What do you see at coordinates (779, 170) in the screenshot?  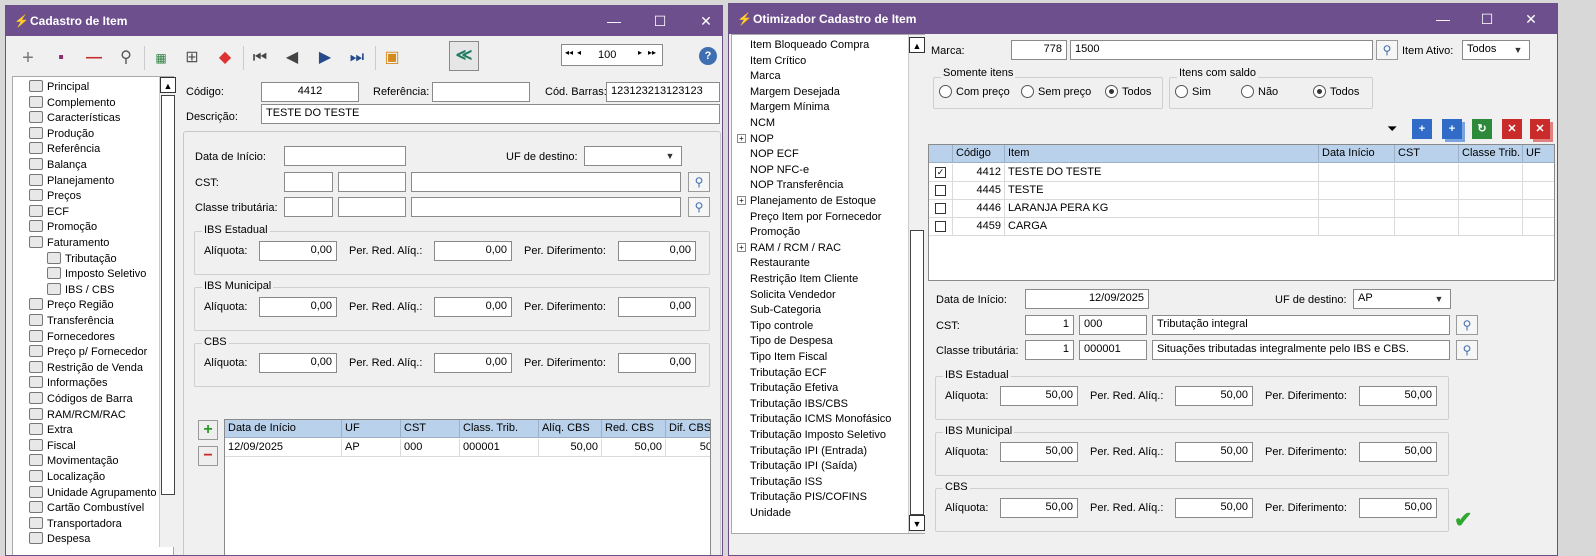 I see `tree-item: NOP NFC-e` at bounding box center [779, 170].